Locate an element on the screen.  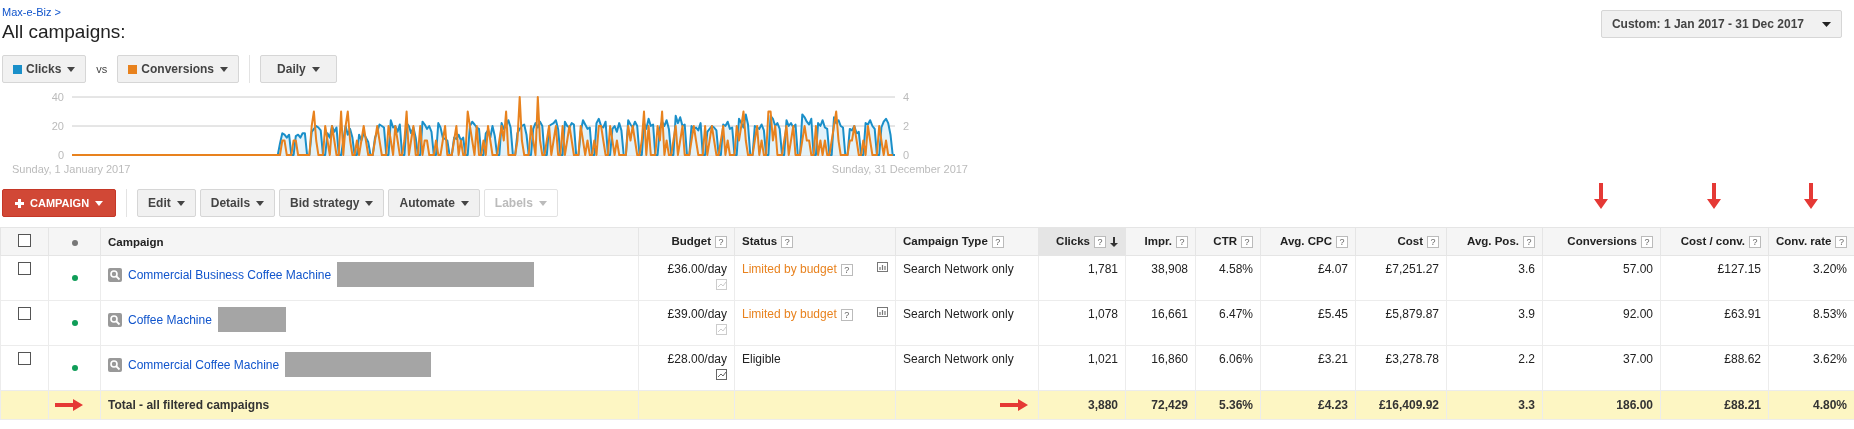
column-header: Impr. ? is located at coordinates (1160, 241).